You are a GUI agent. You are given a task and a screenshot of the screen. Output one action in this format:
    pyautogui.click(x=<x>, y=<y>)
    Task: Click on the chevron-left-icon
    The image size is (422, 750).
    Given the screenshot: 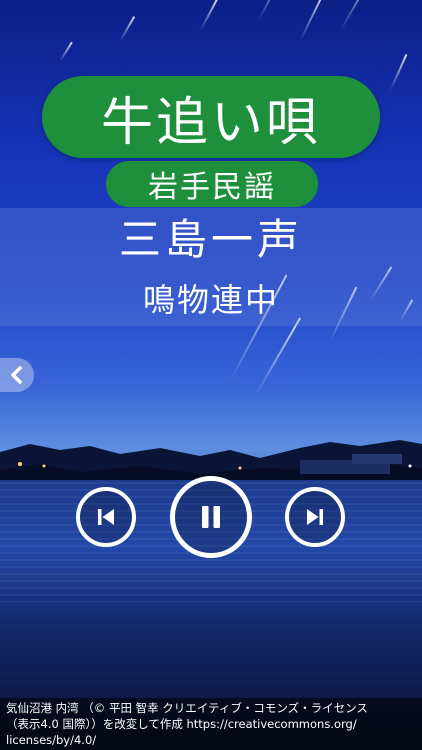 What is the action you would take?
    pyautogui.click(x=16, y=375)
    